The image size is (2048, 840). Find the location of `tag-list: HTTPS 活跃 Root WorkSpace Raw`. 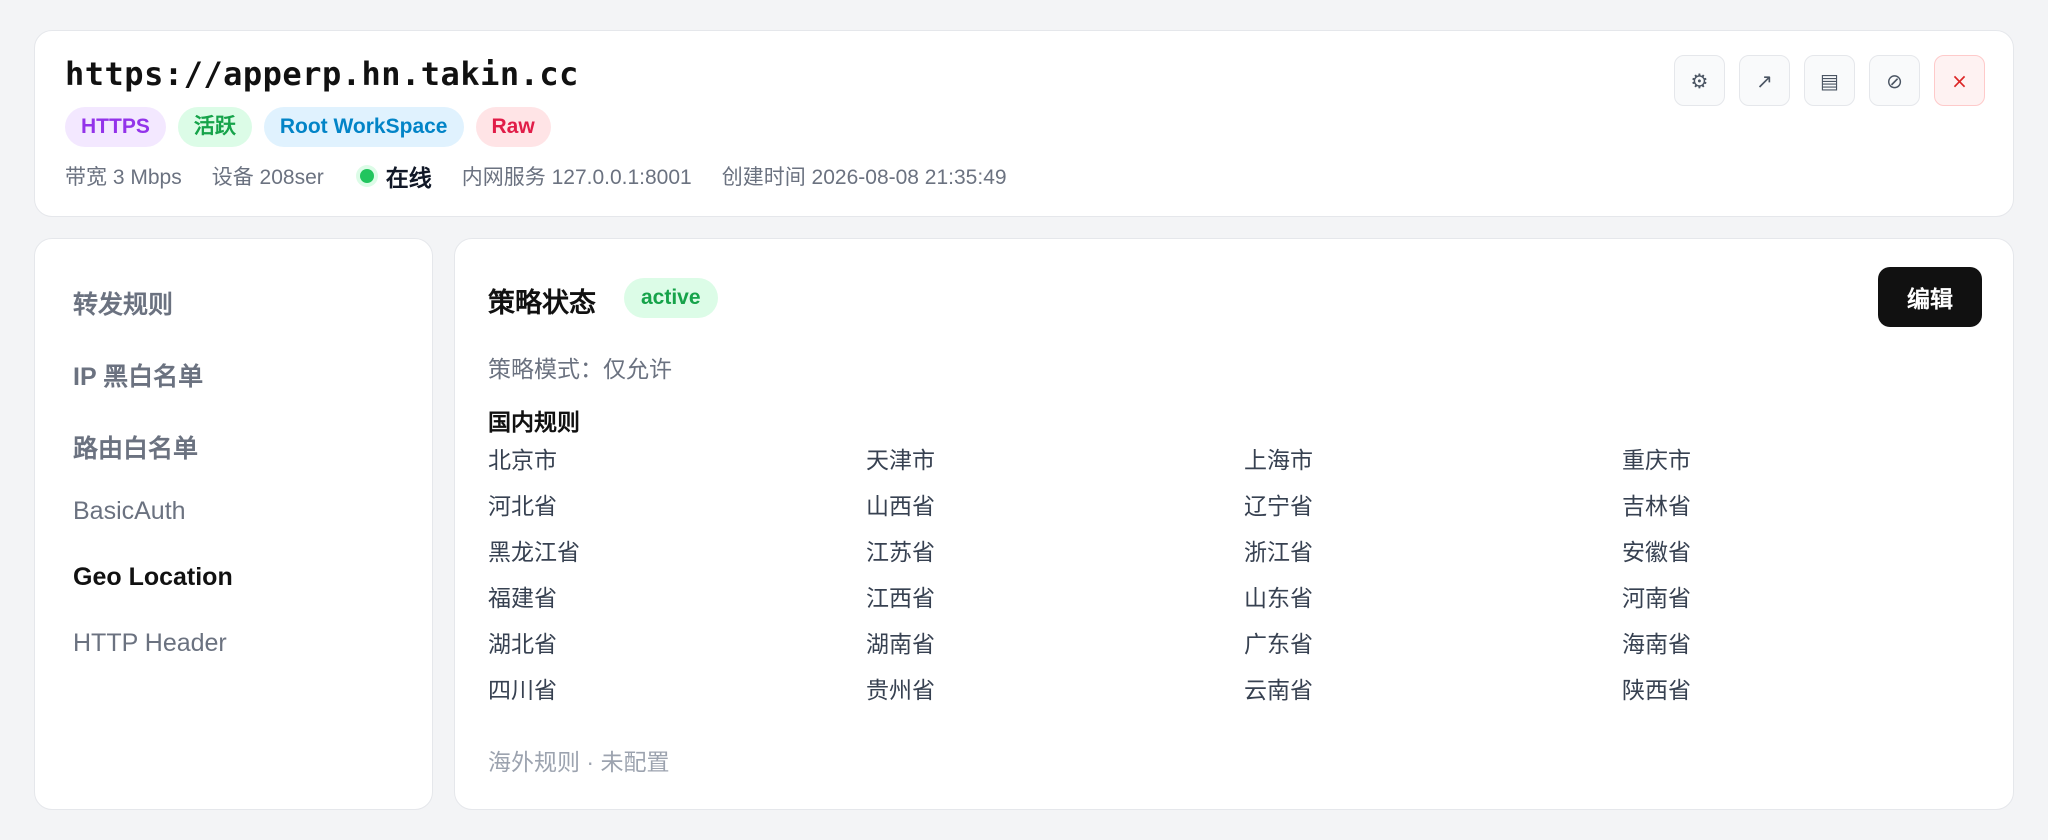

tag-list: HTTPS 活跃 Root WorkSpace Raw is located at coordinates (308, 127).